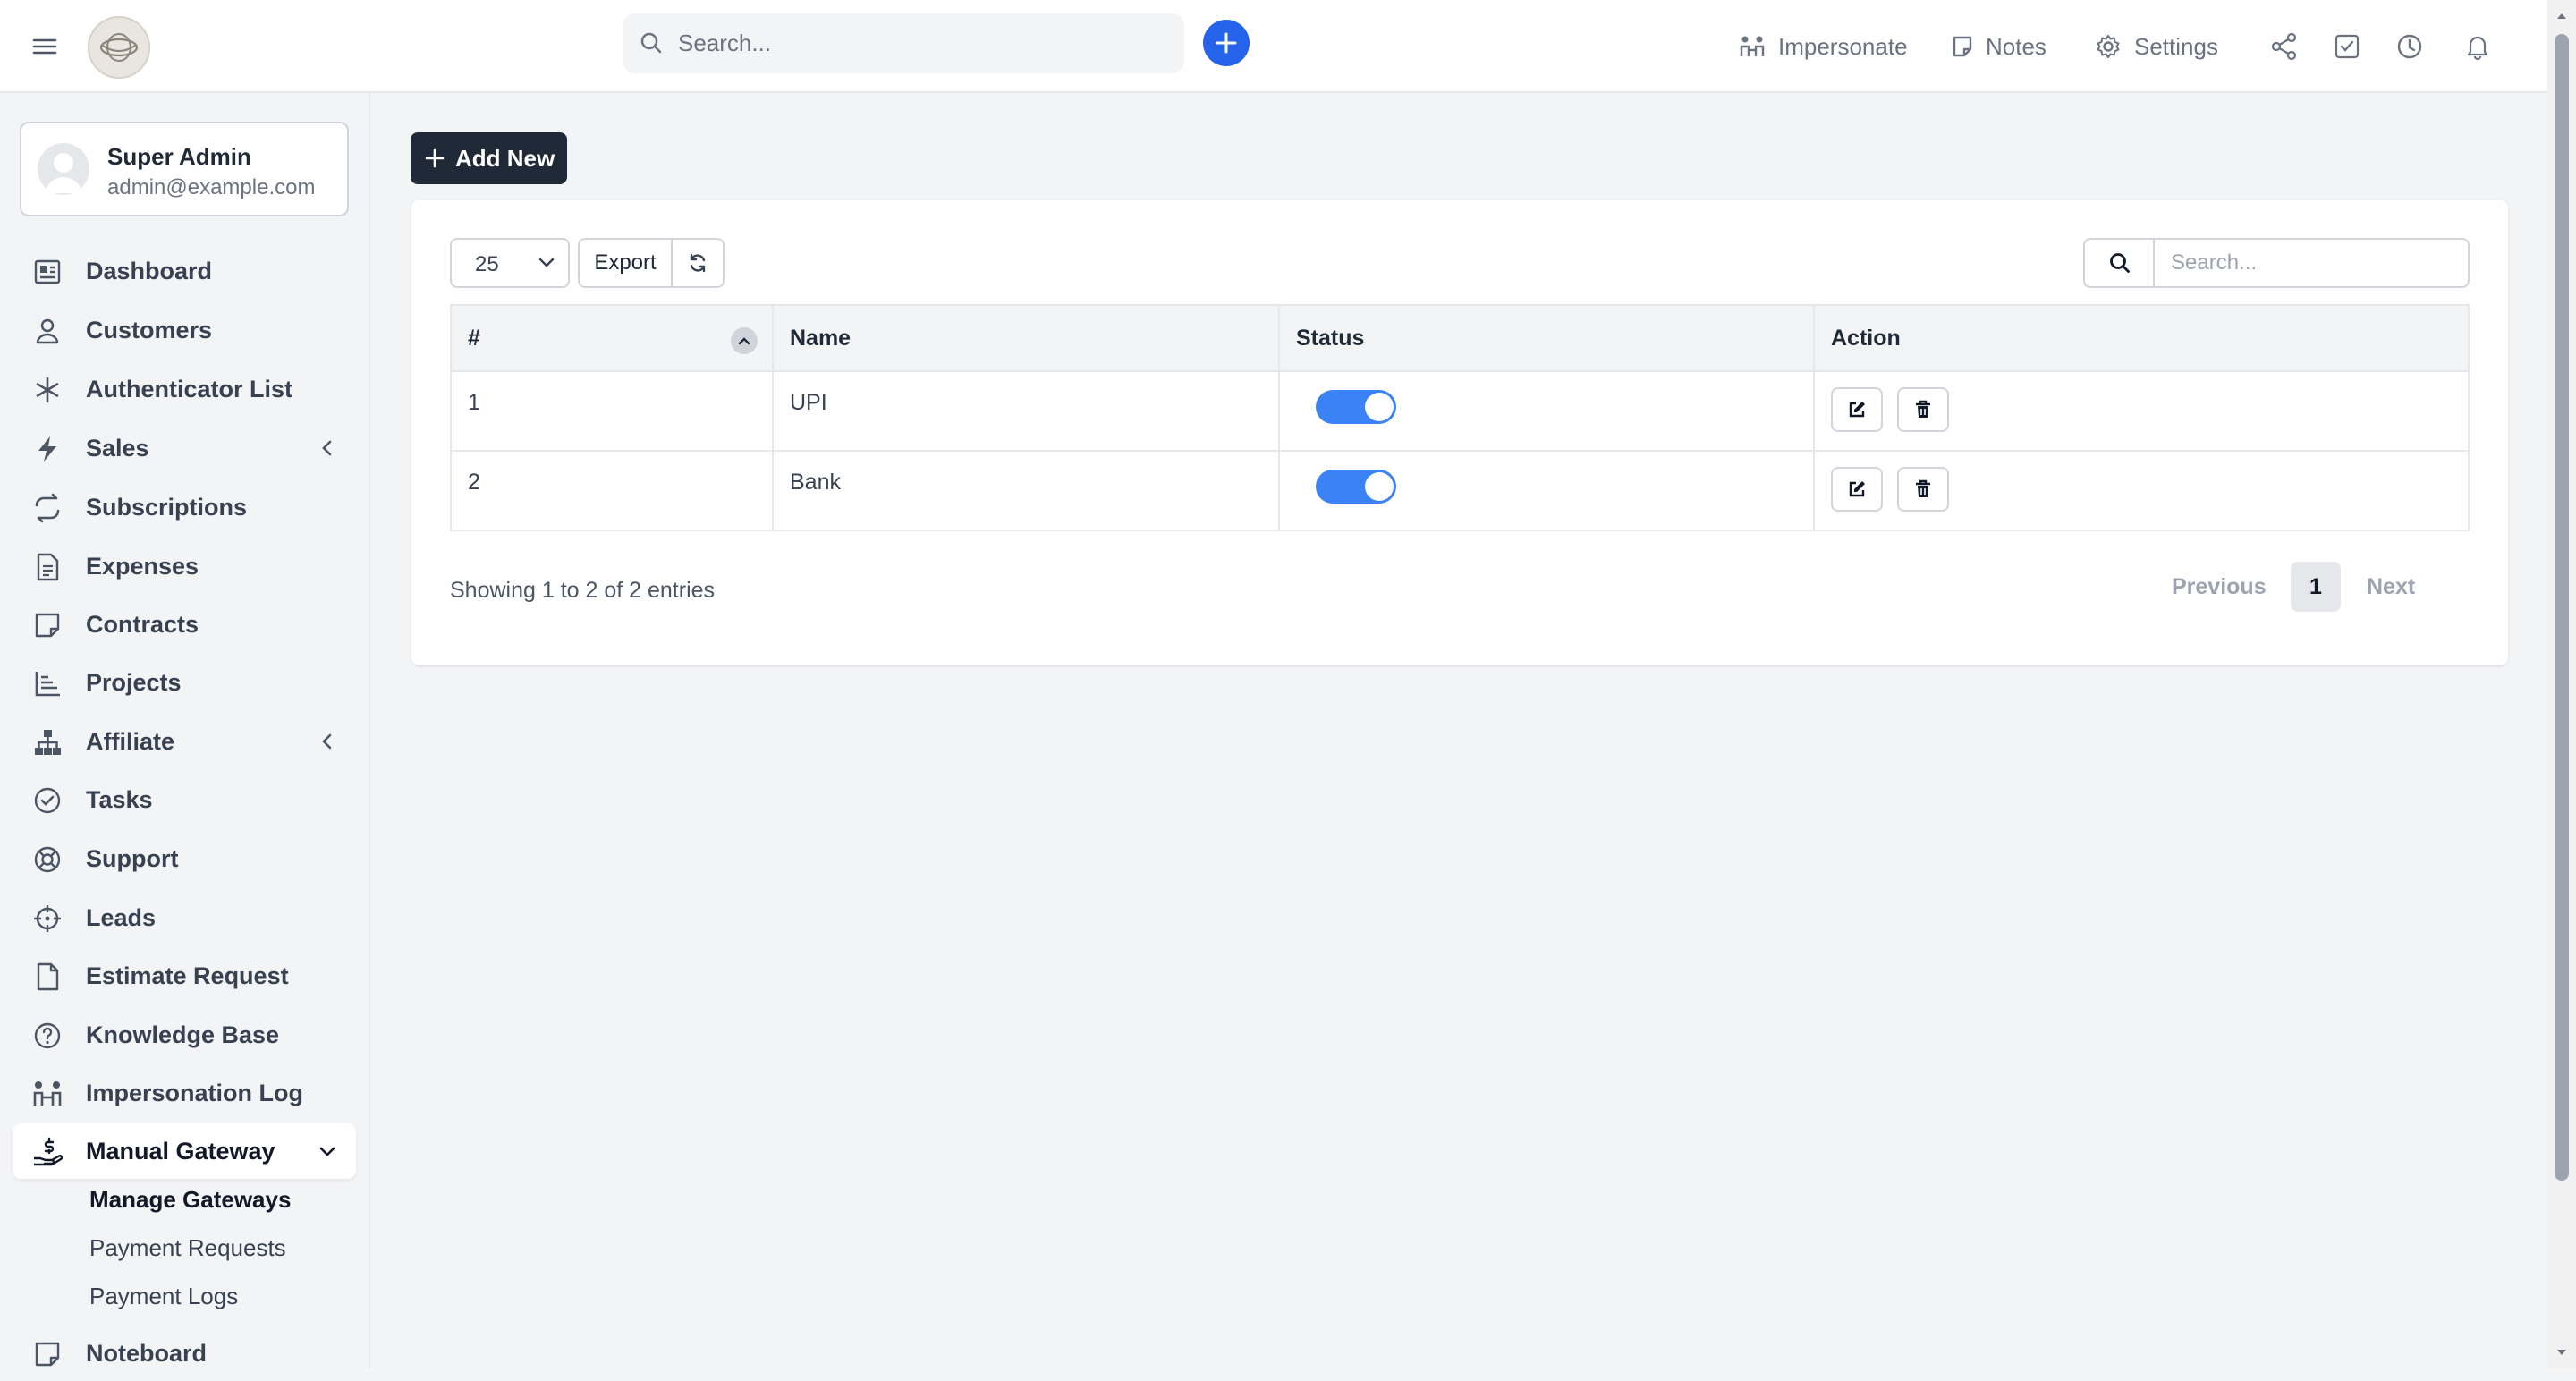  I want to click on column-header-name: Name, so click(1026, 338).